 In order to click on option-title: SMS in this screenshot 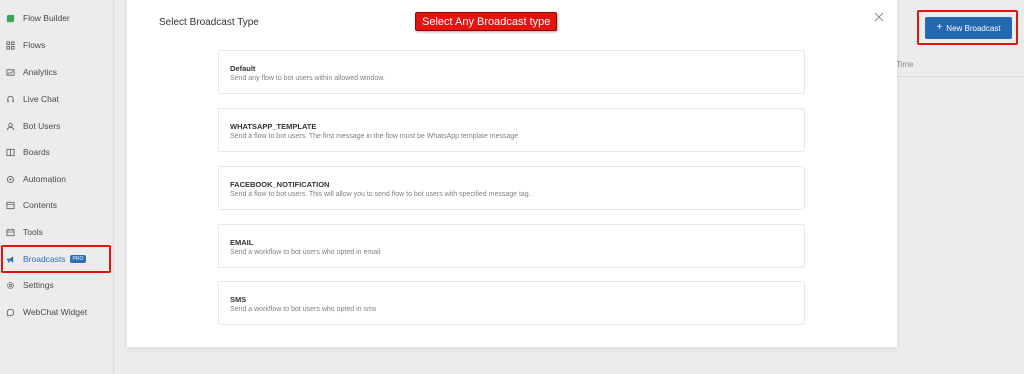, I will do `click(238, 299)`.